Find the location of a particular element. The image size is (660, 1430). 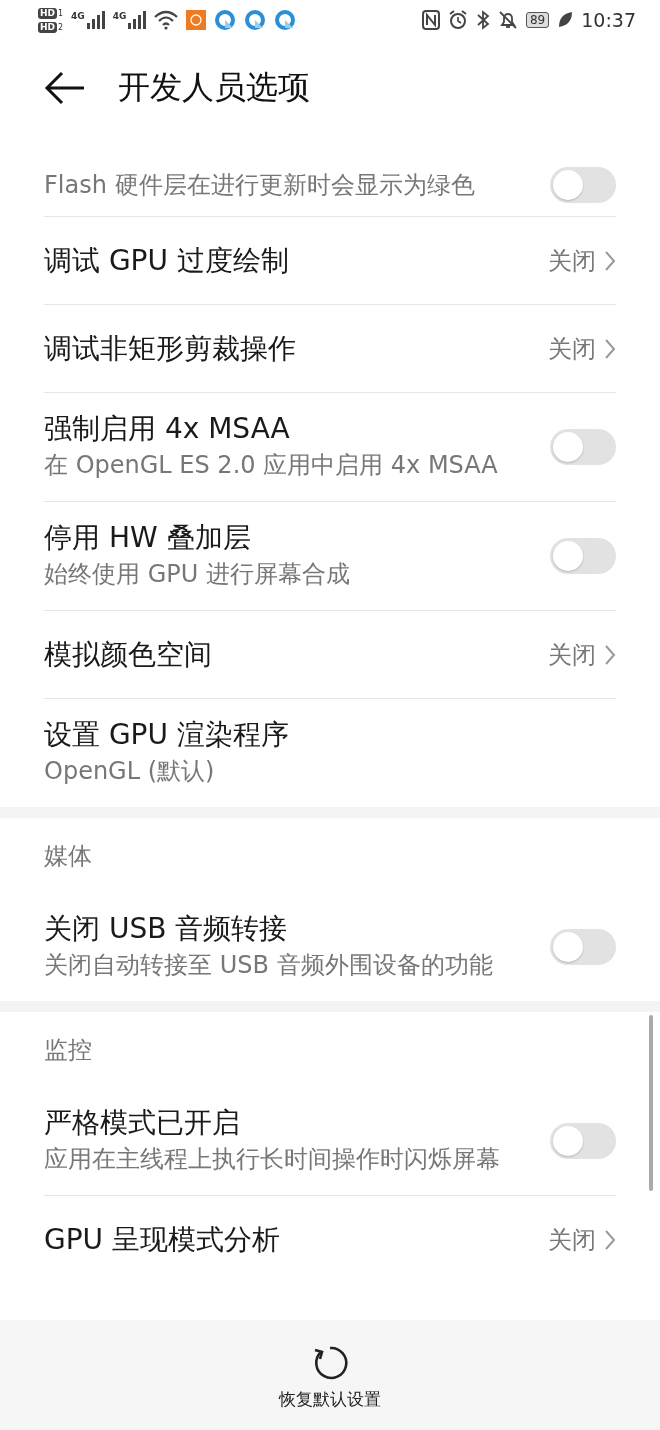

settings-row: 设置 GPU 渲染程序 OpenGL (默认) is located at coordinates (330, 753).